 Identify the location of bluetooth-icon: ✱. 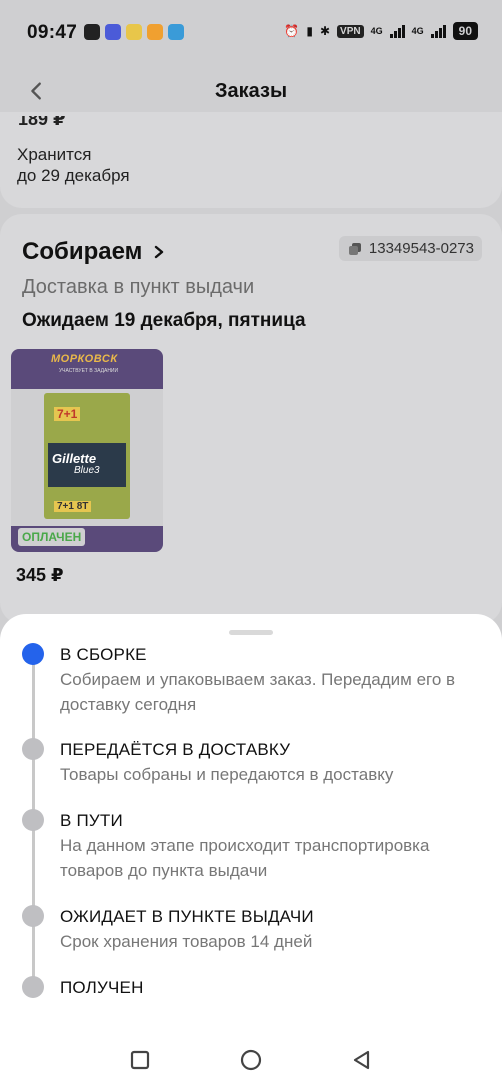
(325, 31).